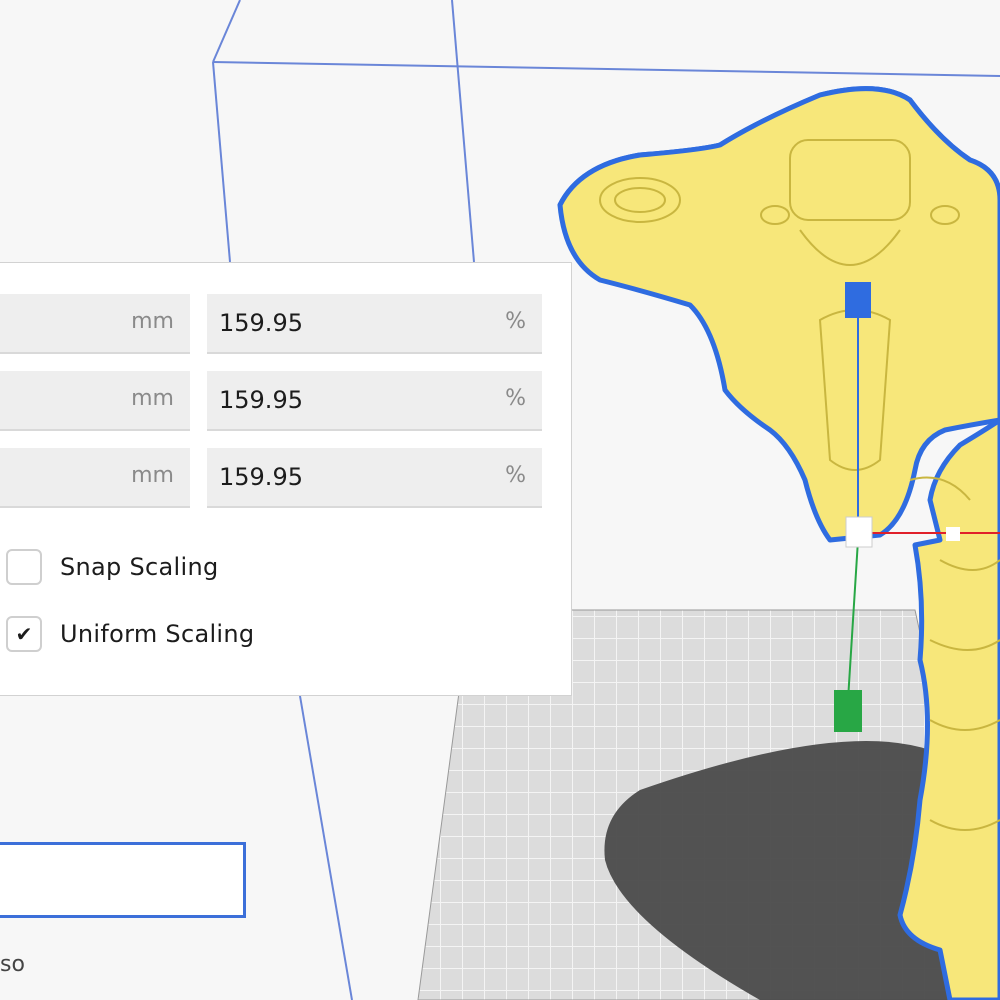 Image resolution: width=1000 pixels, height=1000 pixels. Describe the element at coordinates (24, 567) in the screenshot. I see `snap-scaling-checkbox` at that location.